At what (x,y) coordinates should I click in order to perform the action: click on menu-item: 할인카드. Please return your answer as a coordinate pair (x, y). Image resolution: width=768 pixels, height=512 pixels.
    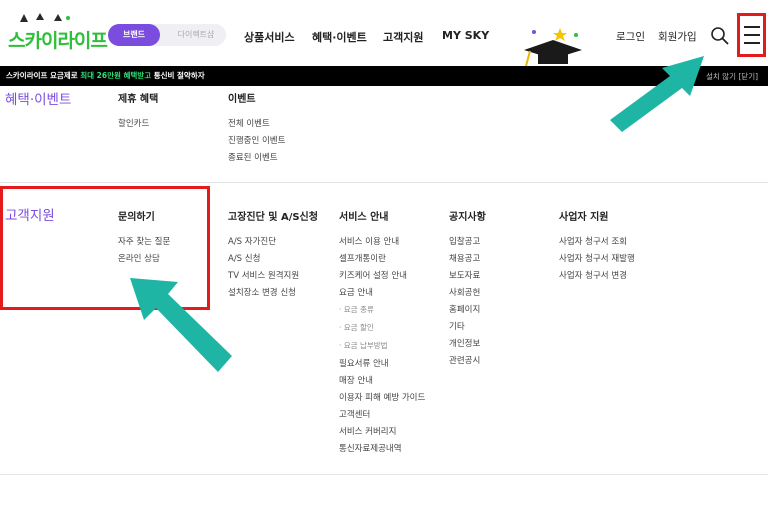
    Looking at the image, I should click on (133, 123).